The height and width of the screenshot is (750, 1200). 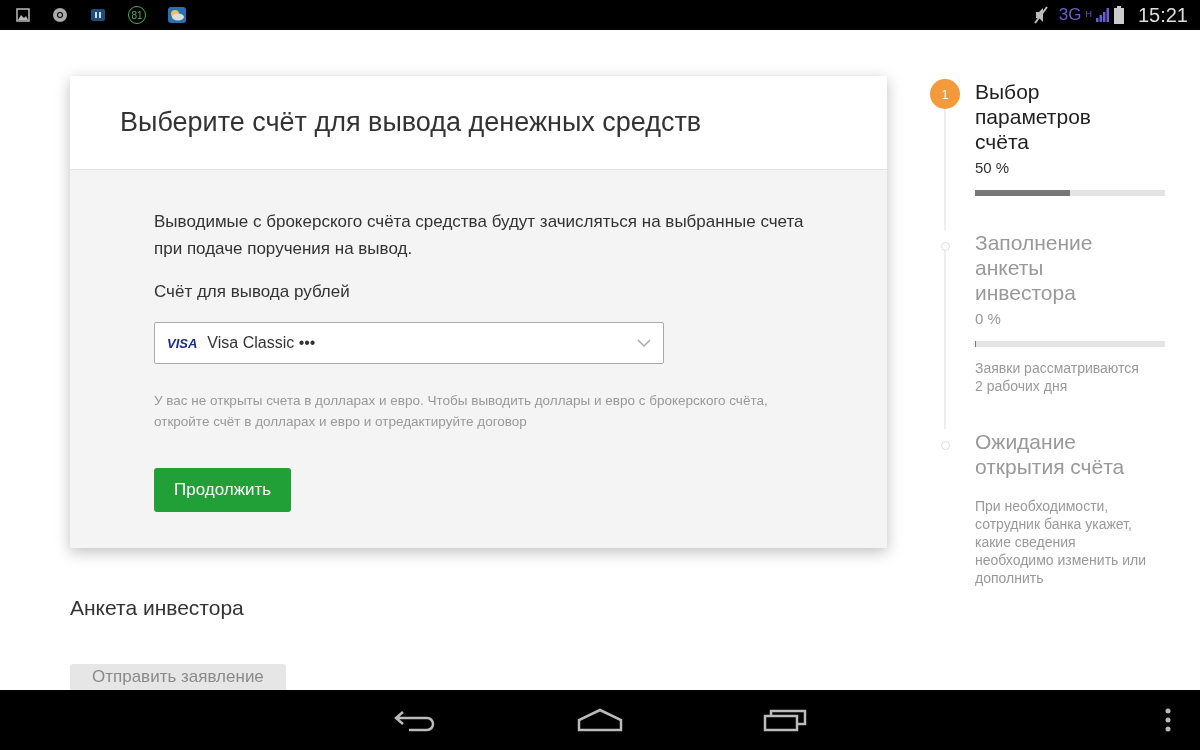 I want to click on network-sub-type: H, so click(x=1088, y=13).